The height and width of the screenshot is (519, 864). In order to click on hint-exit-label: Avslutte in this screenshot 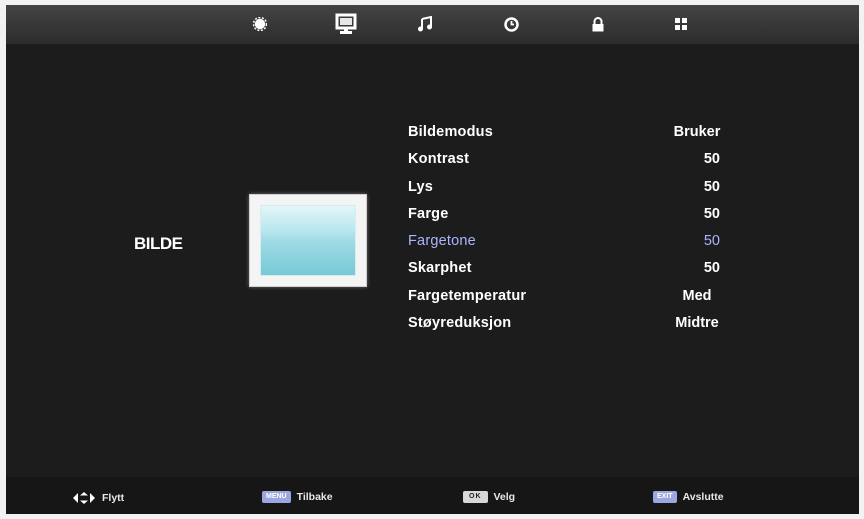, I will do `click(703, 497)`.